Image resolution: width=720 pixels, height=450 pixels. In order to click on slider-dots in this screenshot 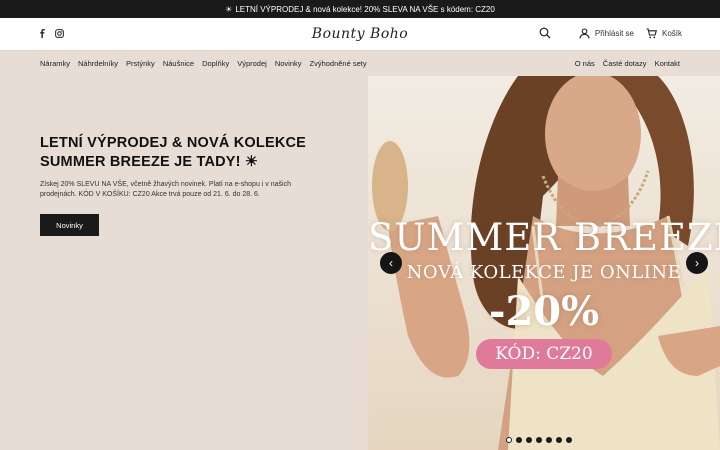, I will do `click(539, 440)`.